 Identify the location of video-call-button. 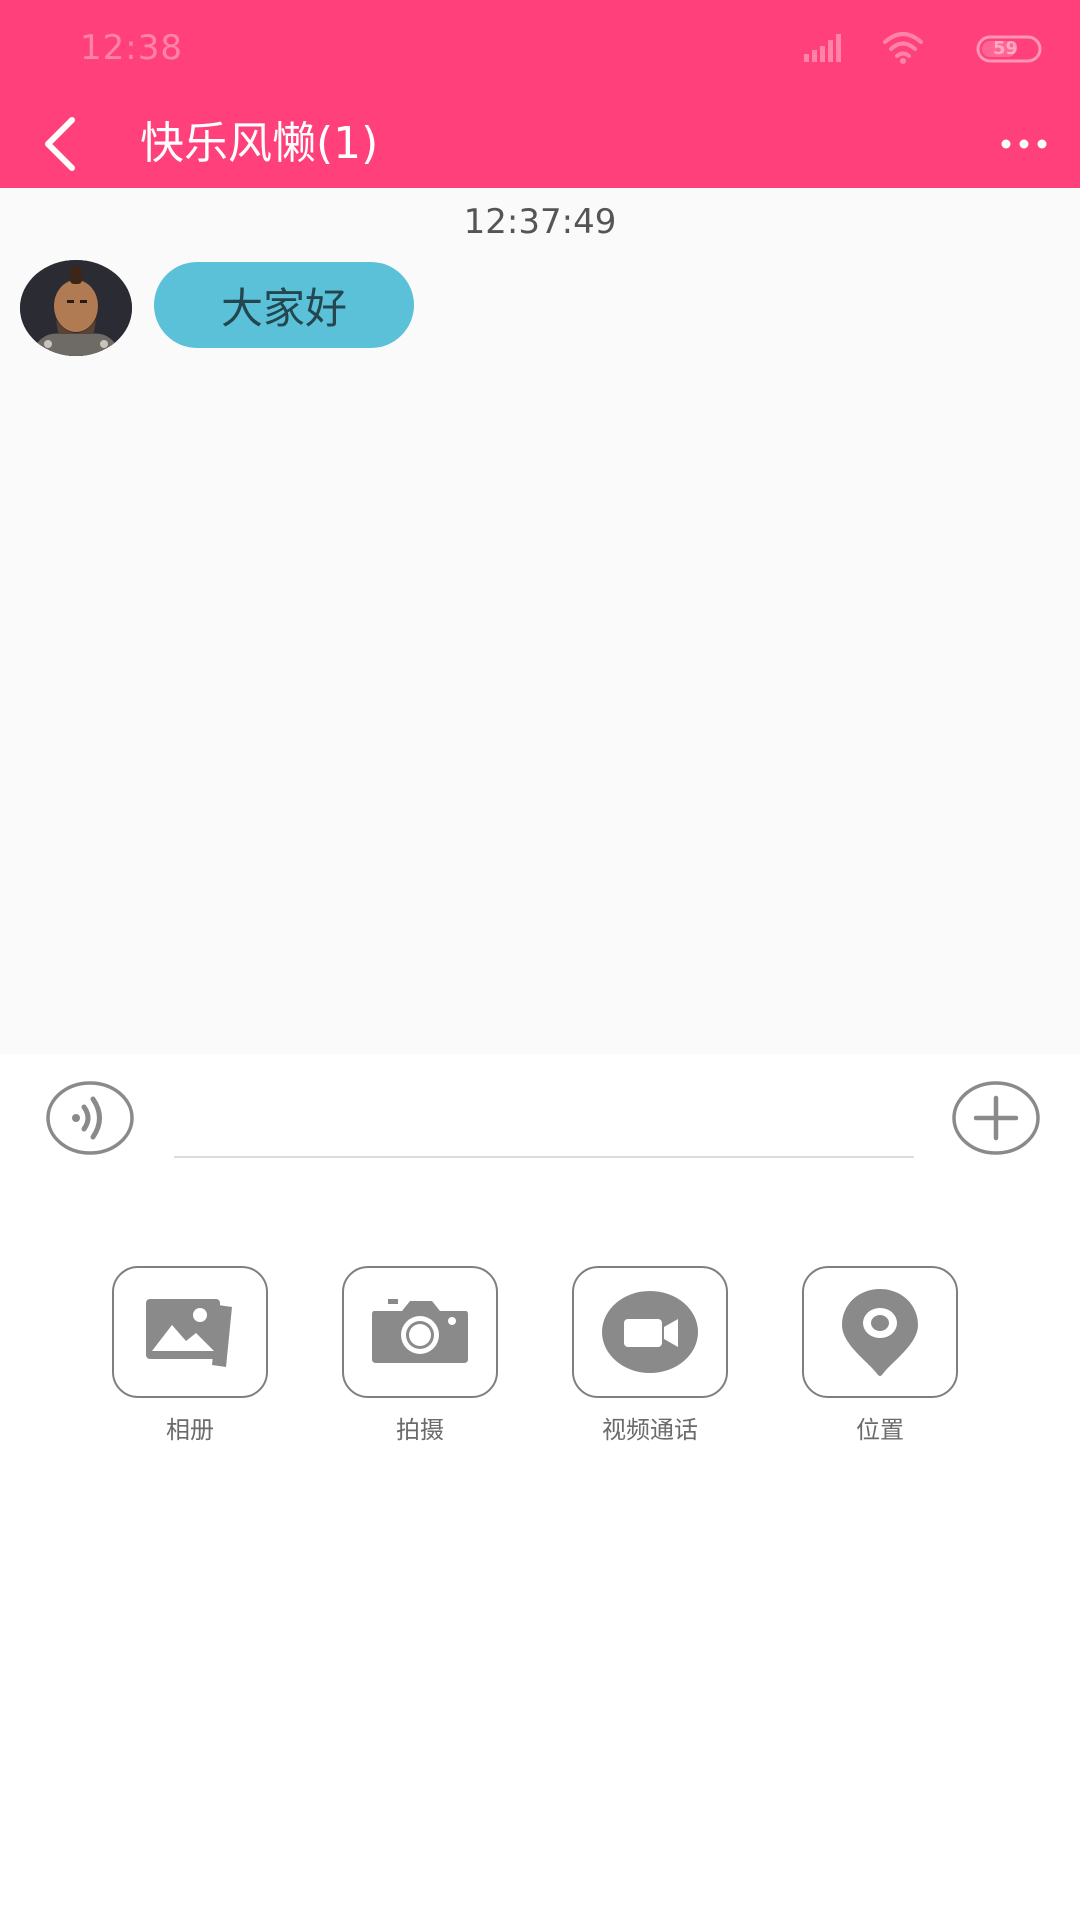
(650, 1332).